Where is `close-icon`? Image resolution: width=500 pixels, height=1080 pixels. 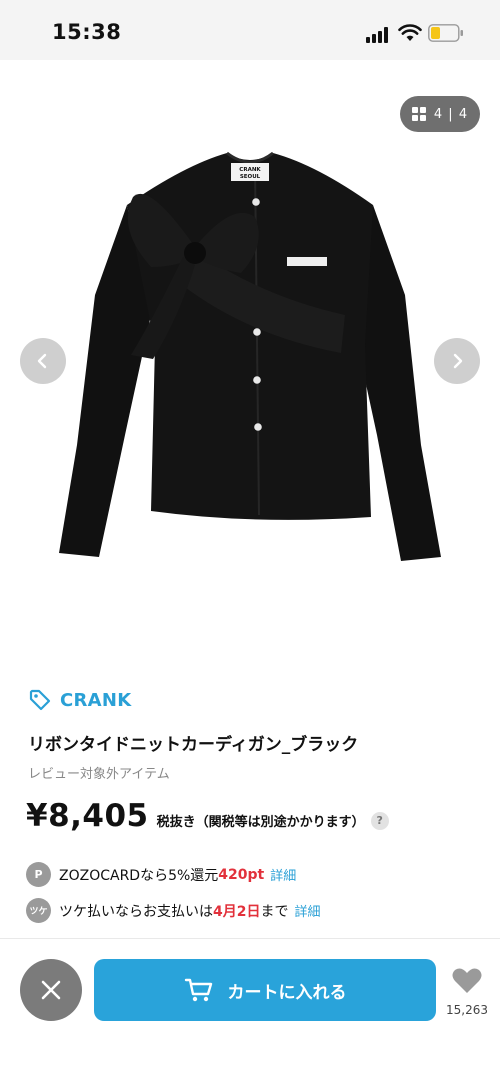 close-icon is located at coordinates (51, 990).